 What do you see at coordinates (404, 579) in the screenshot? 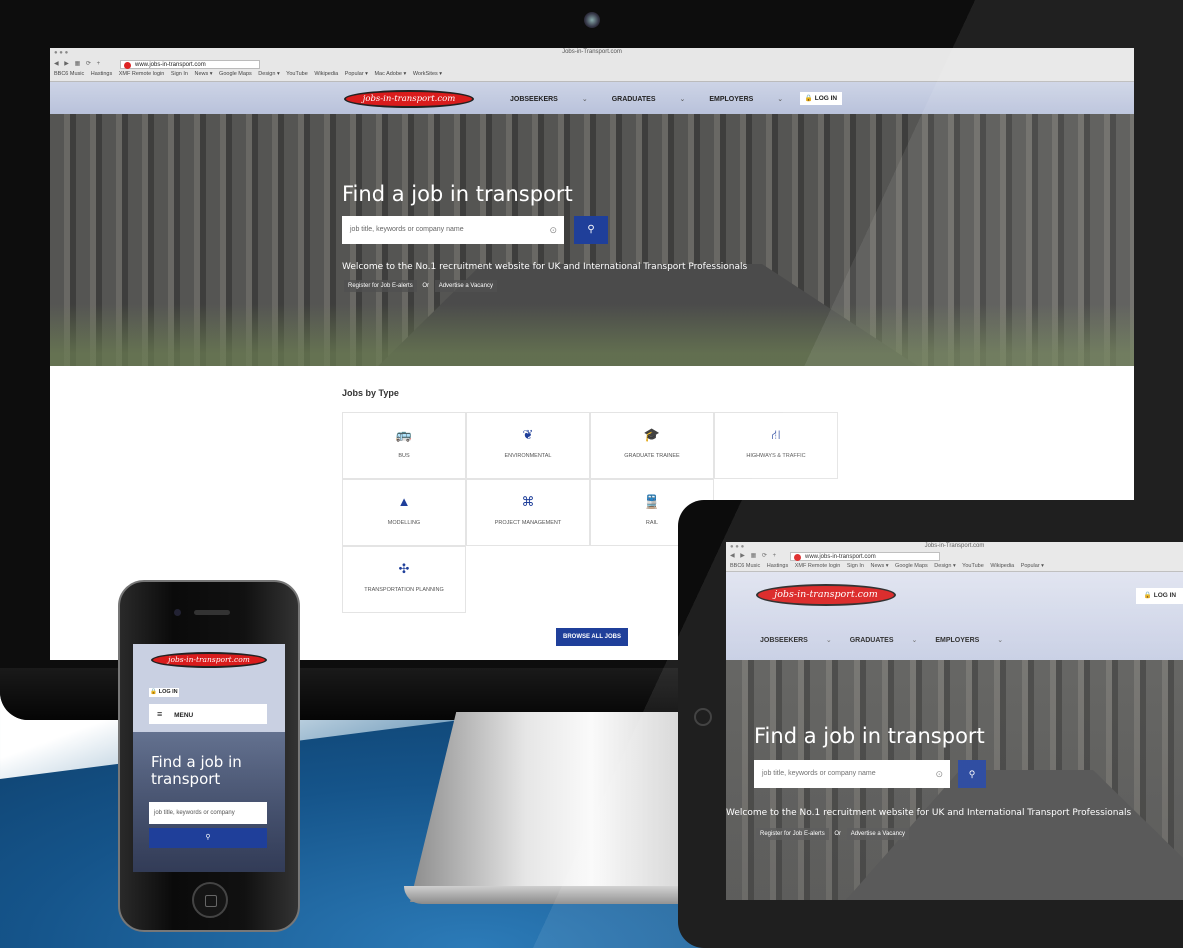
I see `job-type-transportation-planning: ✣ TRANSPORTATION PLANNING` at bounding box center [404, 579].